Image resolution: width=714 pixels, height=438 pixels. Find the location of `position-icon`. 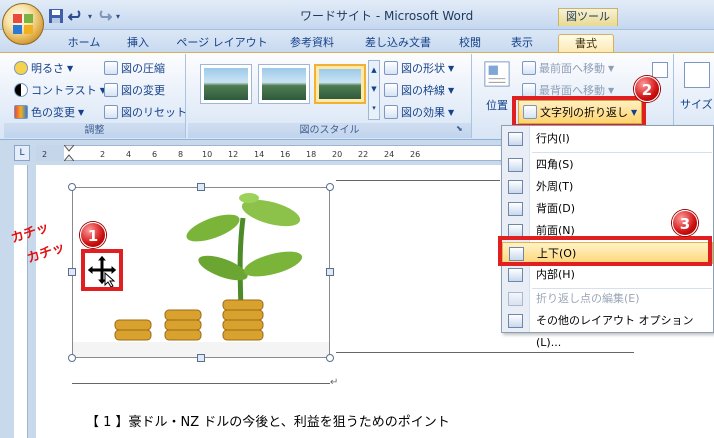

position-icon is located at coordinates (497, 74).